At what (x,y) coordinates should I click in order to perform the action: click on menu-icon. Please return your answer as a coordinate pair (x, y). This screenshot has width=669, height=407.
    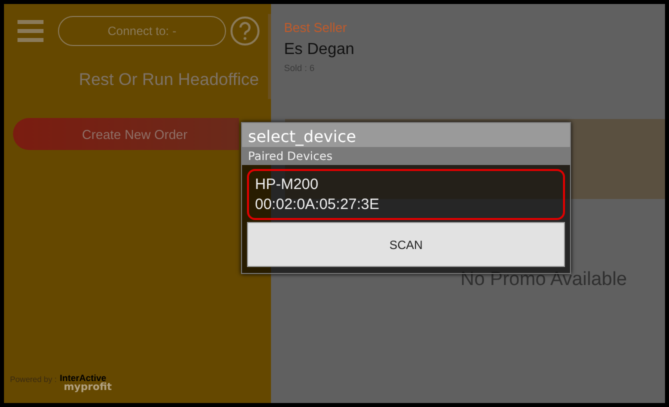
    Looking at the image, I should click on (30, 31).